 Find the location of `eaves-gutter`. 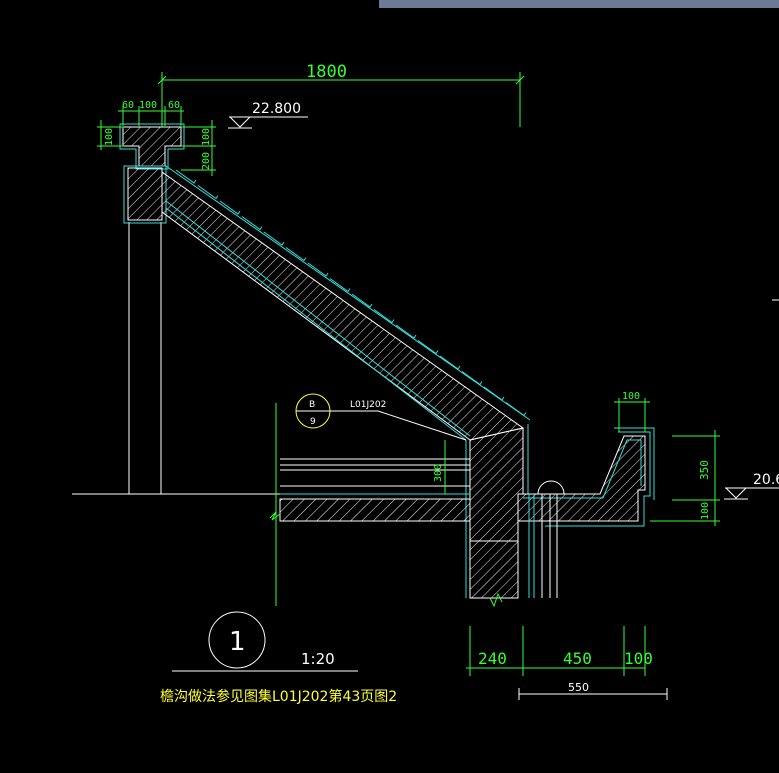

eaves-gutter is located at coordinates (586, 477).